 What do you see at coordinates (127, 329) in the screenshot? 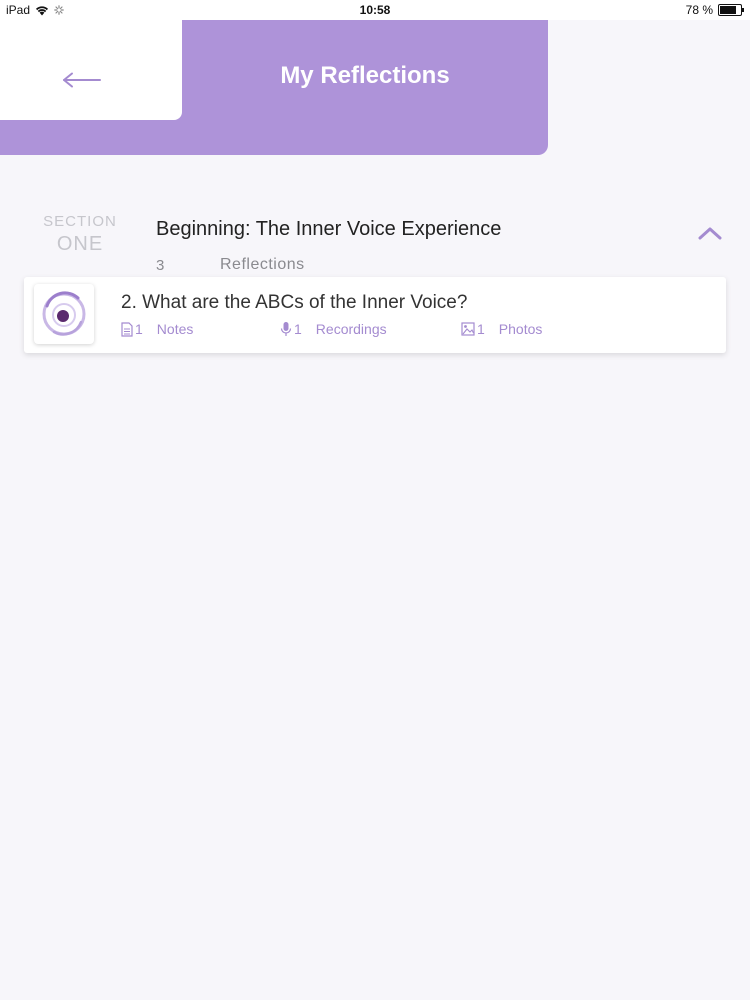
I see `note-icon` at bounding box center [127, 329].